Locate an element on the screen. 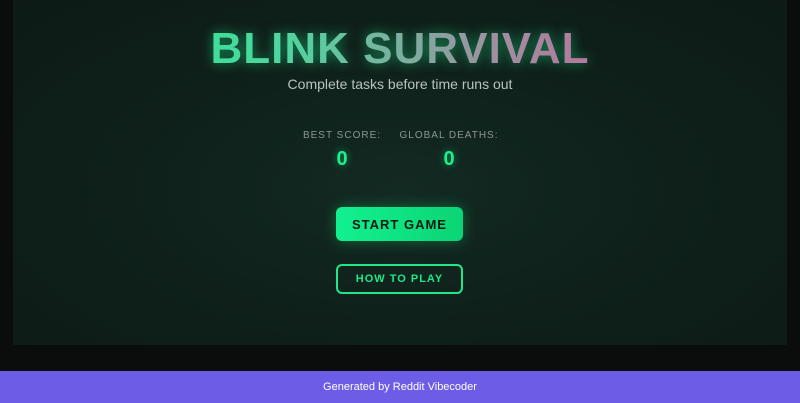  global-deaths-label: GLOBAL DEATHS: is located at coordinates (449, 135).